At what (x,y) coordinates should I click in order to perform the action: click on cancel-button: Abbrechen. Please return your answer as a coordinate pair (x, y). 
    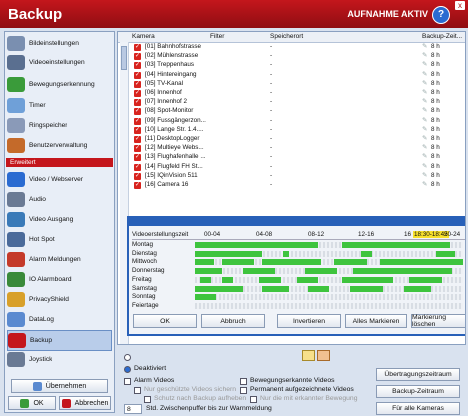
    Looking at the image, I should click on (85, 403).